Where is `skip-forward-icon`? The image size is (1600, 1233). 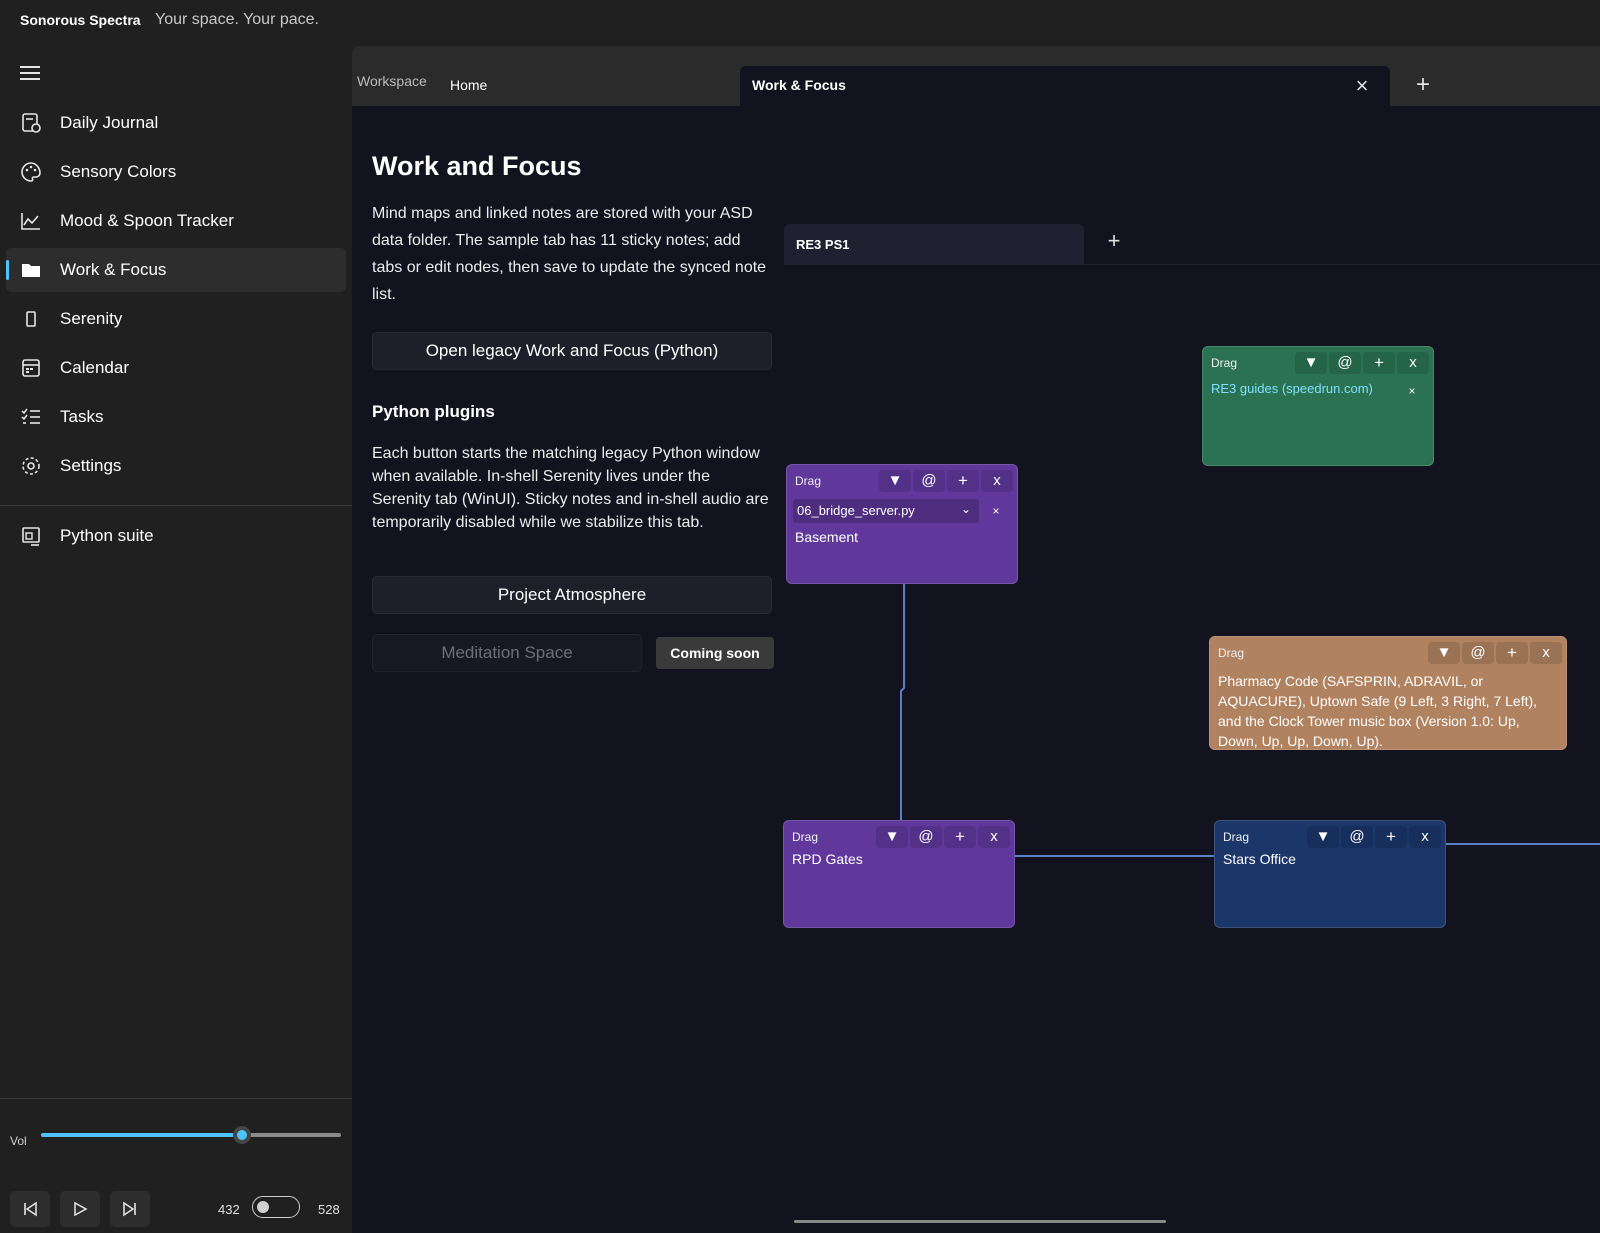
skip-forward-icon is located at coordinates (129, 1209).